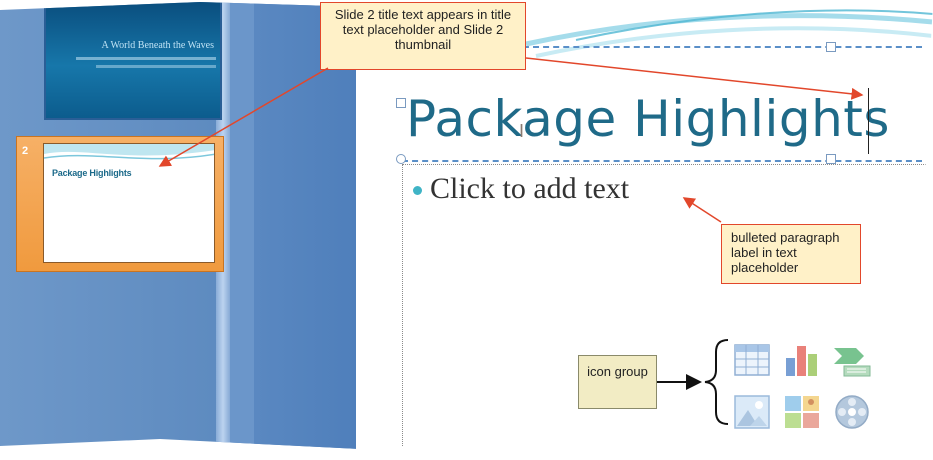 The width and height of the screenshot is (933, 460). Describe the element at coordinates (852, 360) in the screenshot. I see `insert-smartart-icon` at that location.